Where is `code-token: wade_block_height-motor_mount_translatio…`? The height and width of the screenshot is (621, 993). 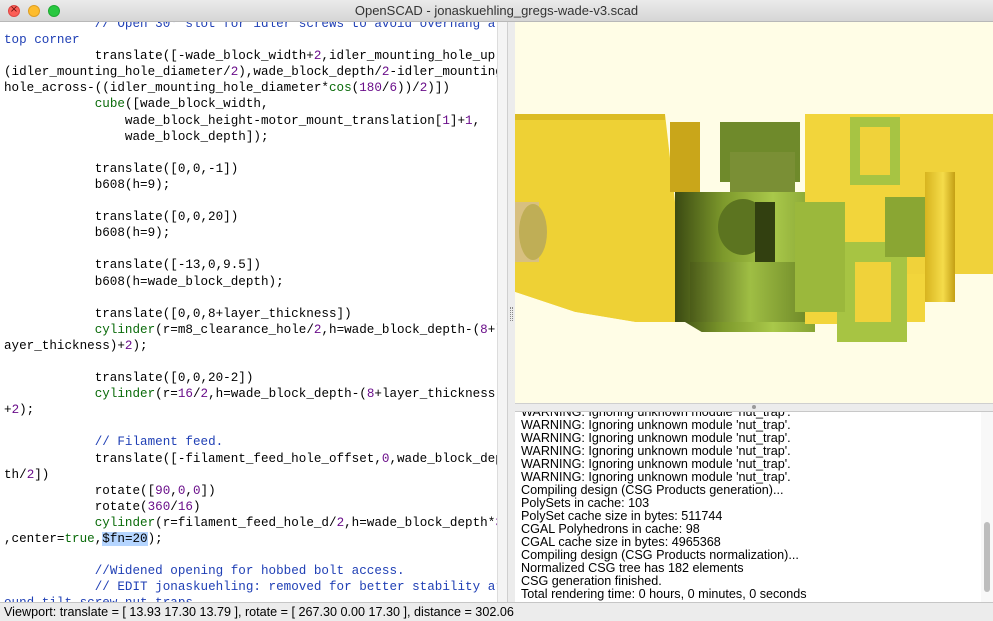 code-token: wade_block_height-motor_mount_translatio… is located at coordinates (223, 120).